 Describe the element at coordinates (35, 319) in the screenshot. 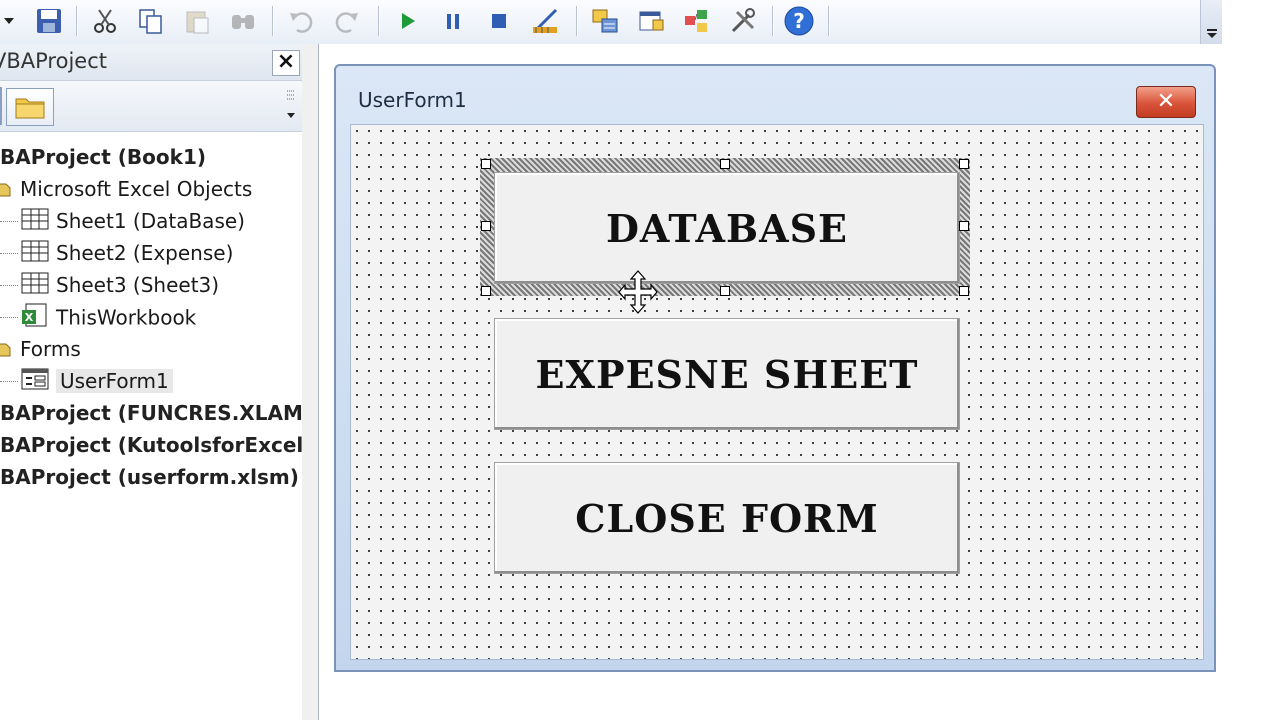

I see `workbook-icon: X` at that location.